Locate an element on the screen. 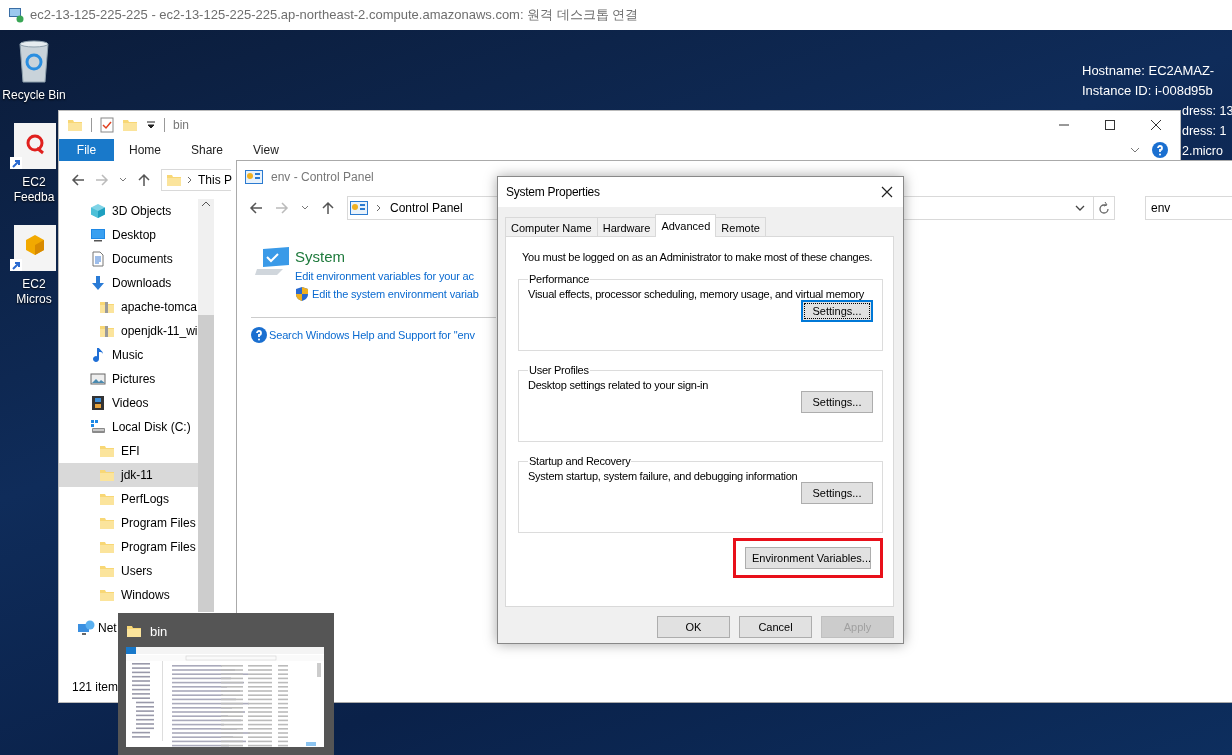 The height and width of the screenshot is (755, 1232). icon-label: Recycle Bin is located at coordinates (34, 95).